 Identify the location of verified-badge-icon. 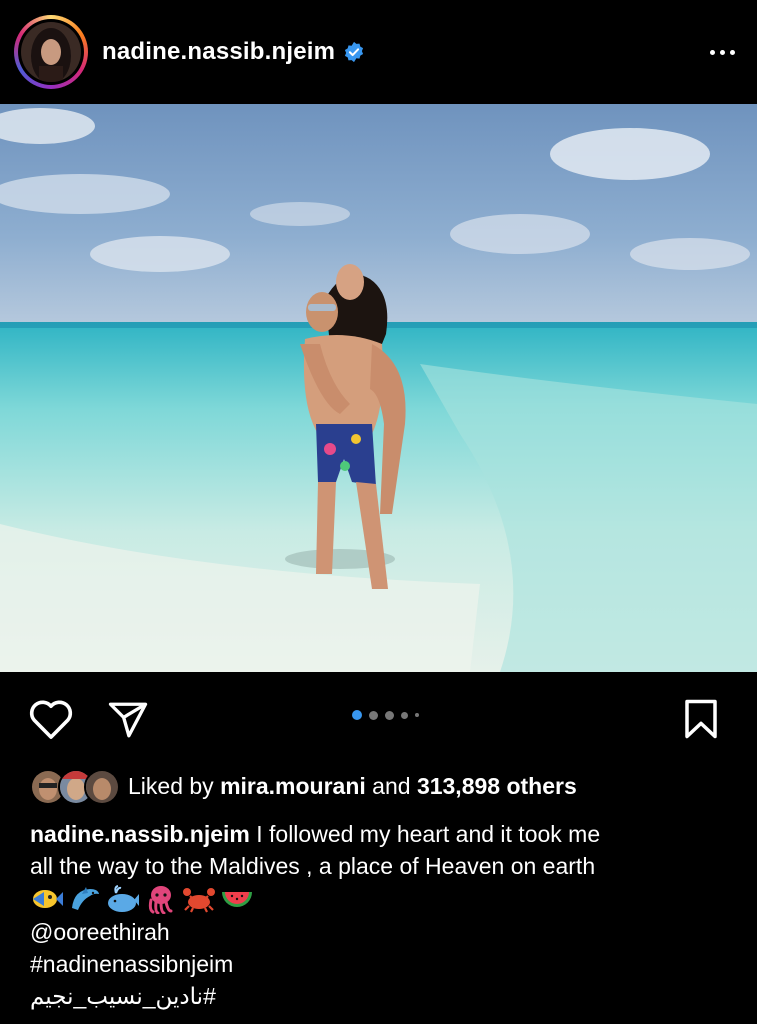
(354, 52).